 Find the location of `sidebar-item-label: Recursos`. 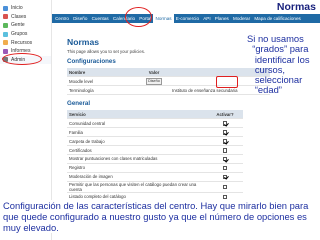

sidebar-item-label: Recursos is located at coordinates (22, 42).